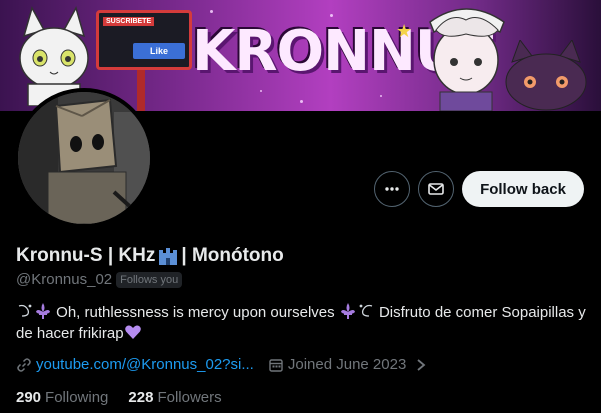 This screenshot has width=601, height=413. What do you see at coordinates (523, 189) in the screenshot?
I see `follow-back-button: Follow back` at bounding box center [523, 189].